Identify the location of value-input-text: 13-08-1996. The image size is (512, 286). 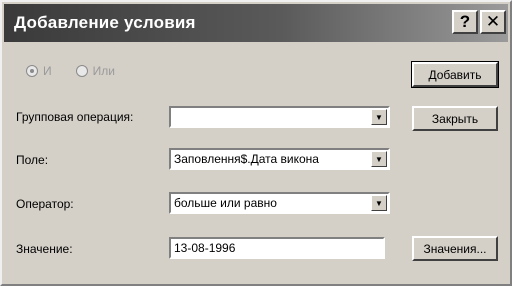
(205, 248).